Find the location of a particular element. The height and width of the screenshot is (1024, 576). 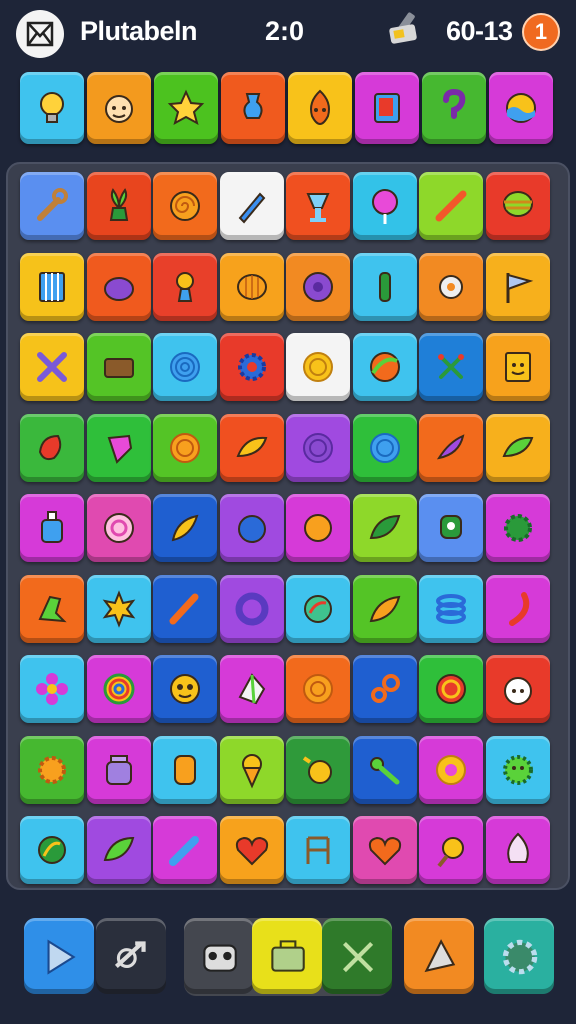

board-tile-candy is located at coordinates (451, 689).